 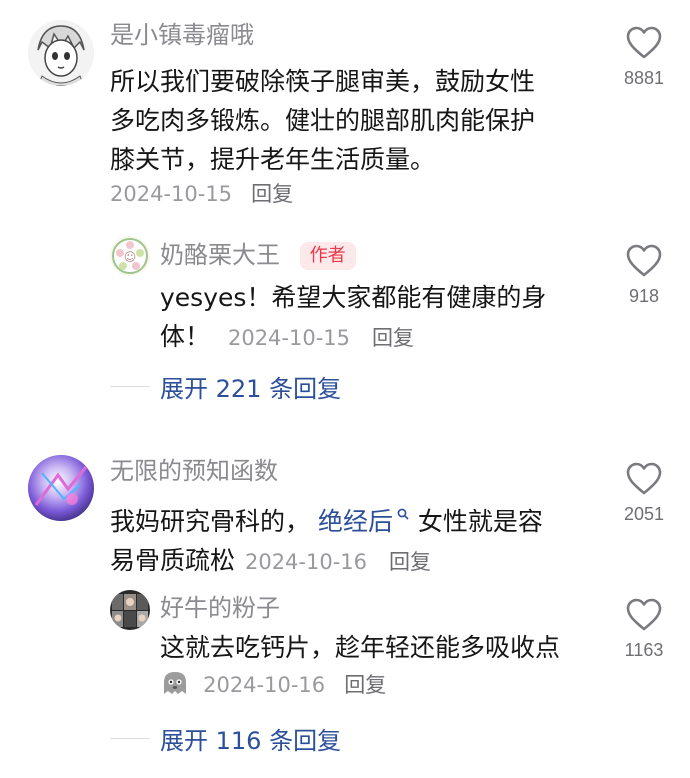 I want to click on reply-avatar: ☺, so click(x=130, y=256).